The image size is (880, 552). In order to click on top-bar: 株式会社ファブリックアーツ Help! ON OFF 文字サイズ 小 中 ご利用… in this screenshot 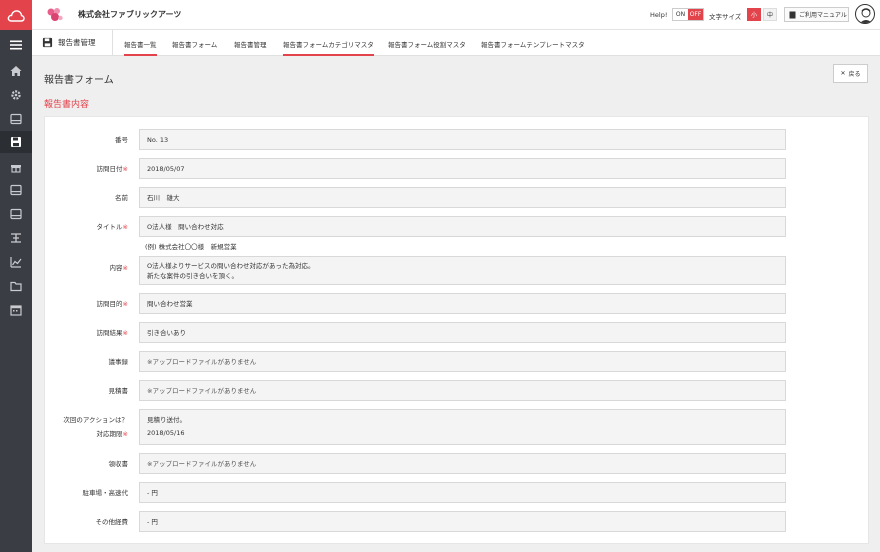, I will do `click(456, 15)`.